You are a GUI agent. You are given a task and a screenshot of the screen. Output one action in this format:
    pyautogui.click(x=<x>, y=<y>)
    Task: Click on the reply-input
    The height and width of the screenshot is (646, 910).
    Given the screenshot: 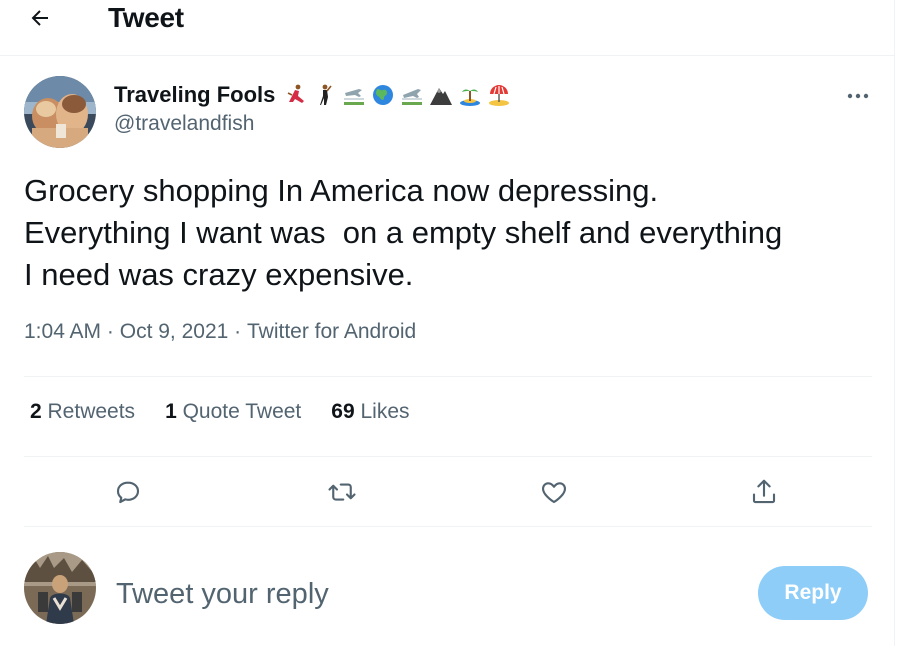 What is the action you would take?
    pyautogui.click(x=416, y=594)
    